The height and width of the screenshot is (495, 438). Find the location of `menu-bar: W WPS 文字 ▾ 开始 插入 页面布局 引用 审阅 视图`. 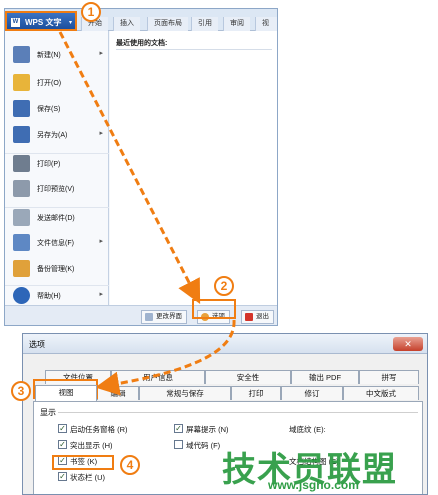

menu-bar: W WPS 文字 ▾ 开始 插入 页面布局 引用 审阅 视图 is located at coordinates (141, 25).